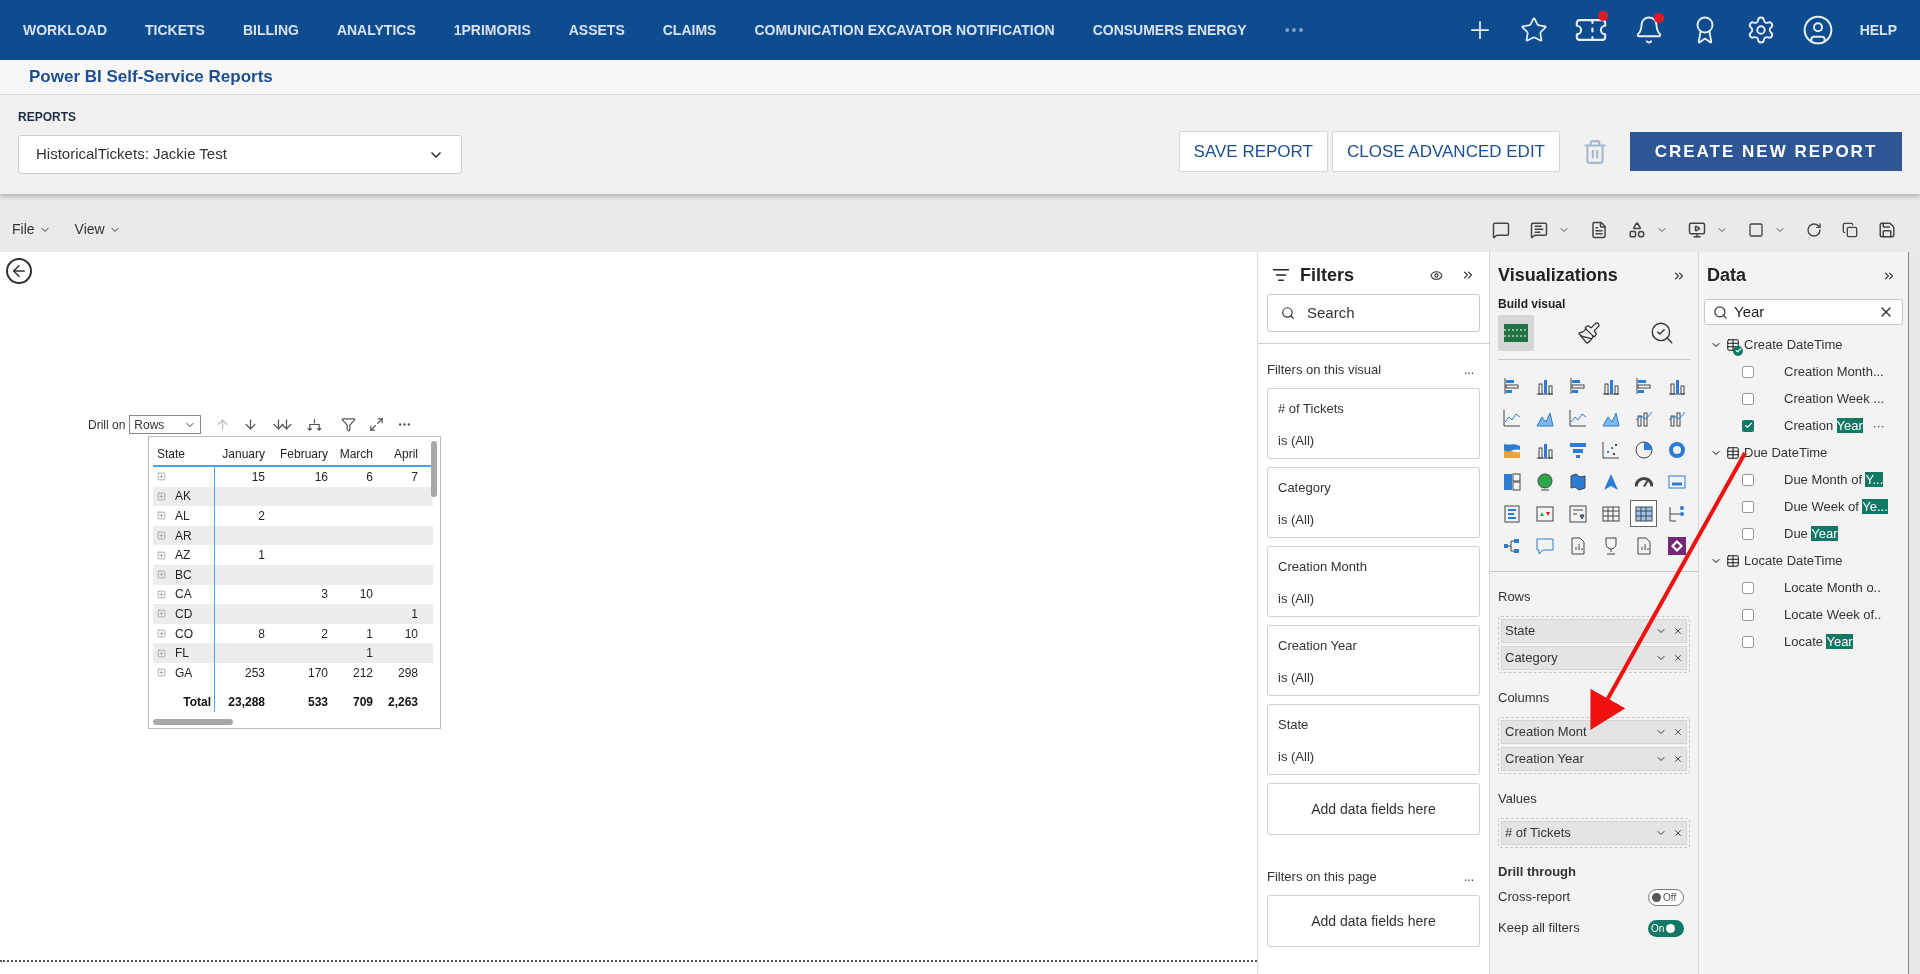 This screenshot has width=1920, height=974. I want to click on report-select: HistoricalTickets: Jackie Test, so click(240, 154).